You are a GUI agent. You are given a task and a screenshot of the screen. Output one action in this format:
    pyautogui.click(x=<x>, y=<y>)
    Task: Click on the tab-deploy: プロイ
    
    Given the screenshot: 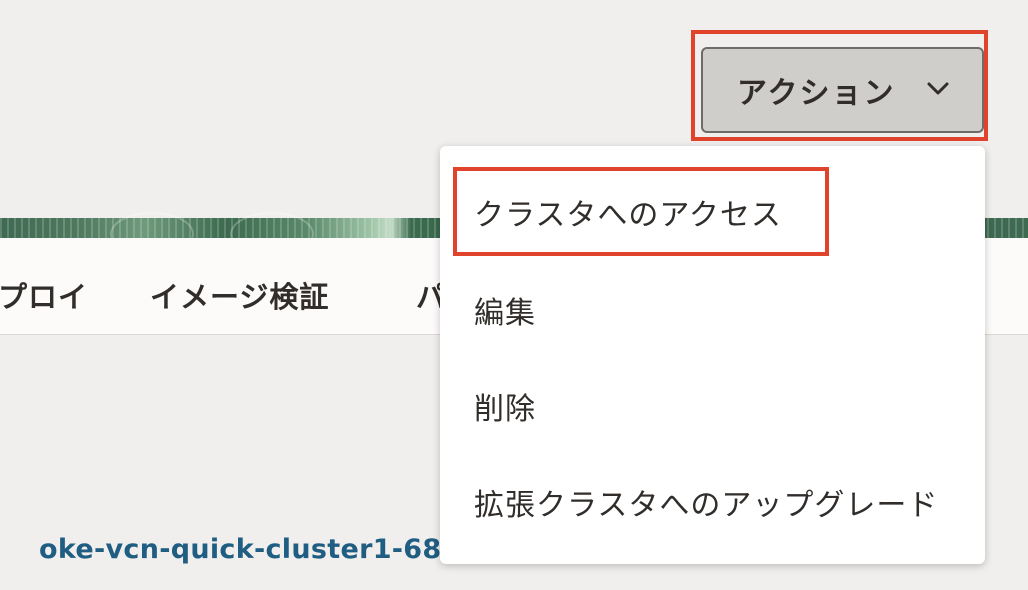 What is the action you would take?
    pyautogui.click(x=44, y=295)
    